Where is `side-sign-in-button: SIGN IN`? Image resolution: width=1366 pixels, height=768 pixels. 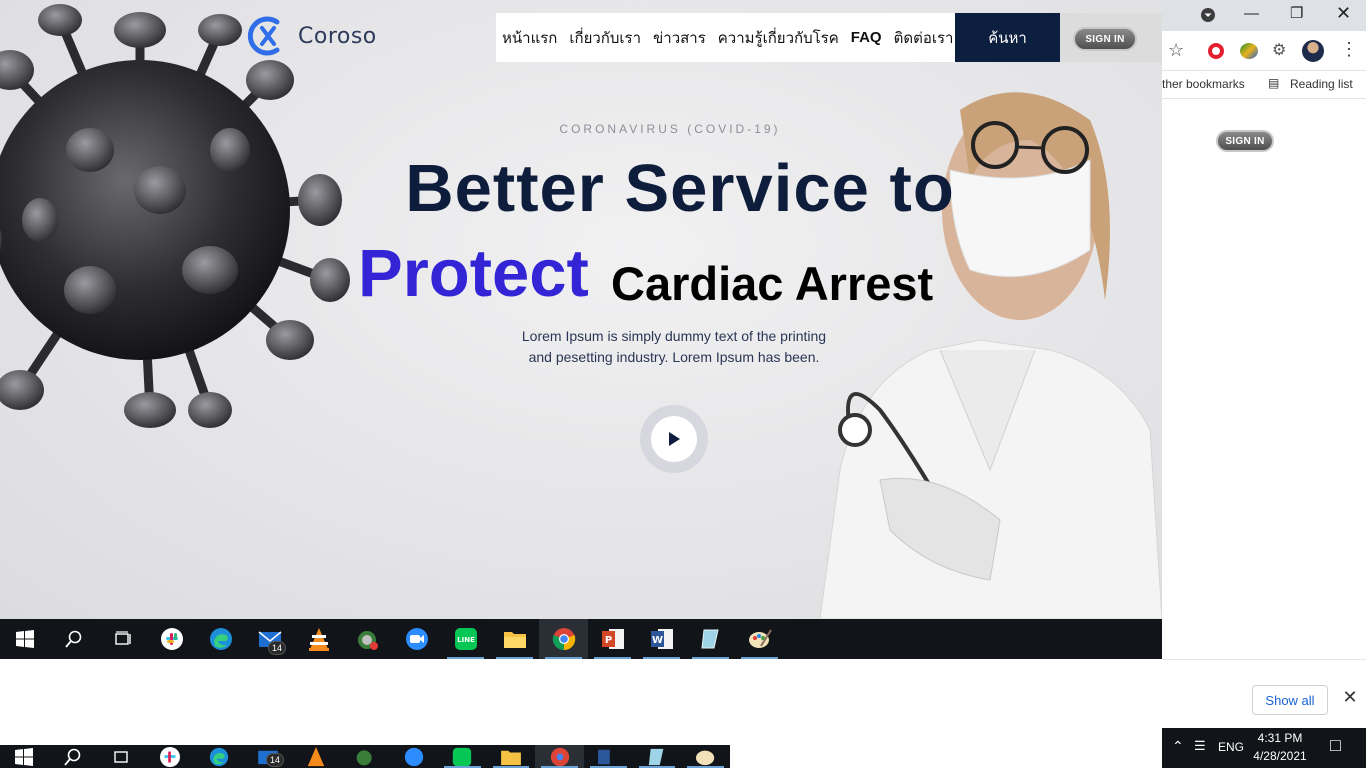 side-sign-in-button: SIGN IN is located at coordinates (1245, 141).